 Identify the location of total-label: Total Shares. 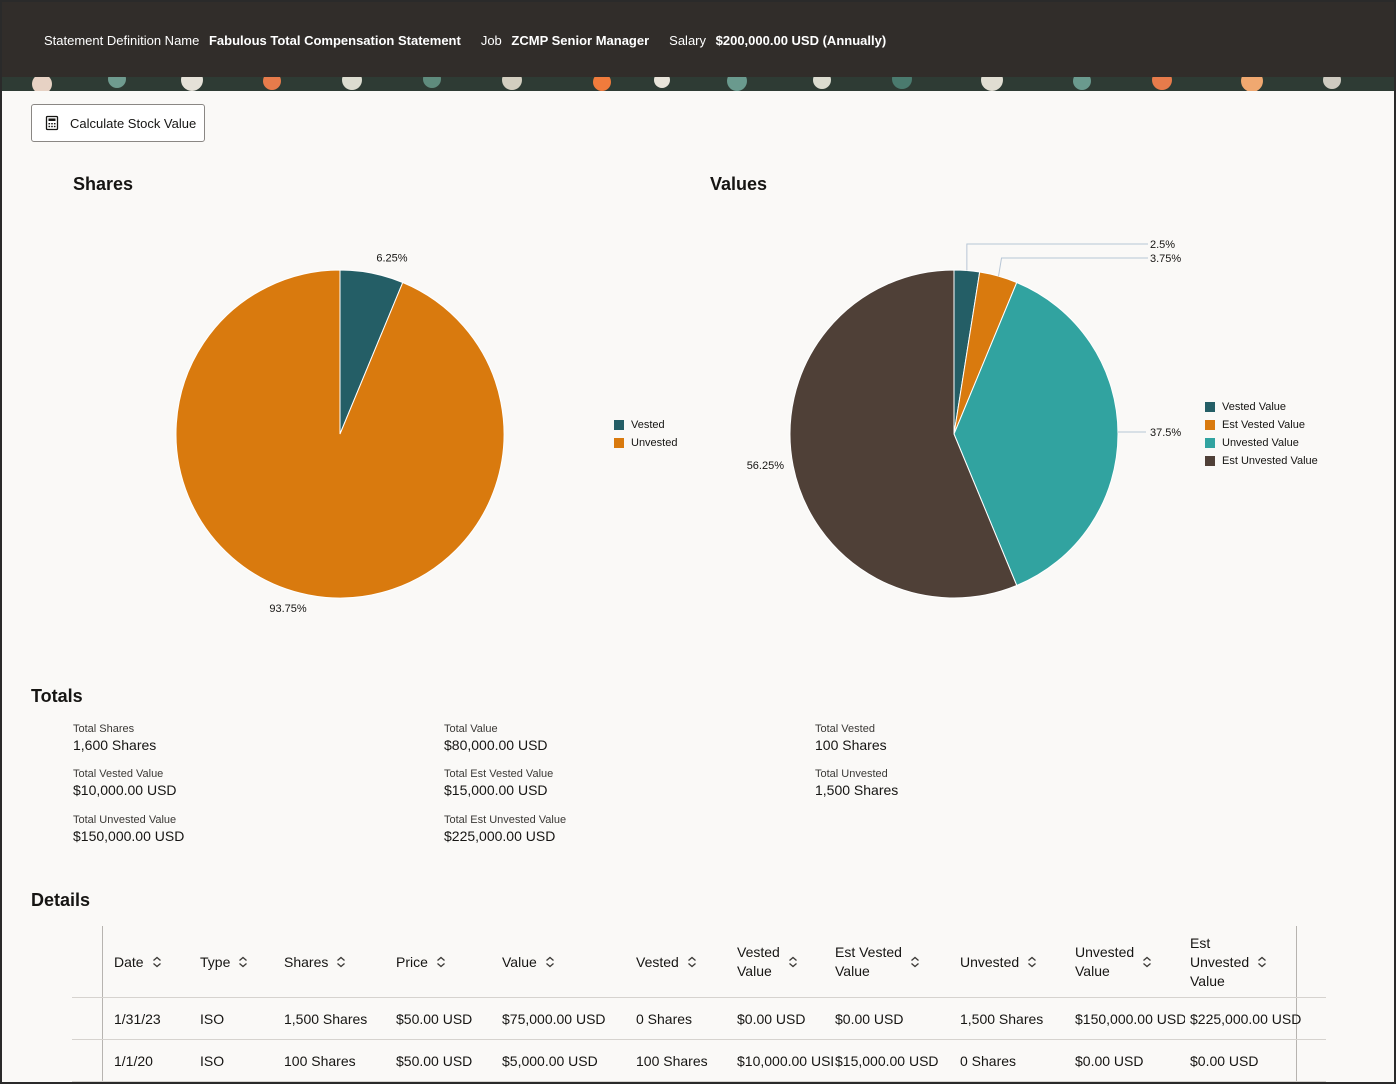
(104, 729).